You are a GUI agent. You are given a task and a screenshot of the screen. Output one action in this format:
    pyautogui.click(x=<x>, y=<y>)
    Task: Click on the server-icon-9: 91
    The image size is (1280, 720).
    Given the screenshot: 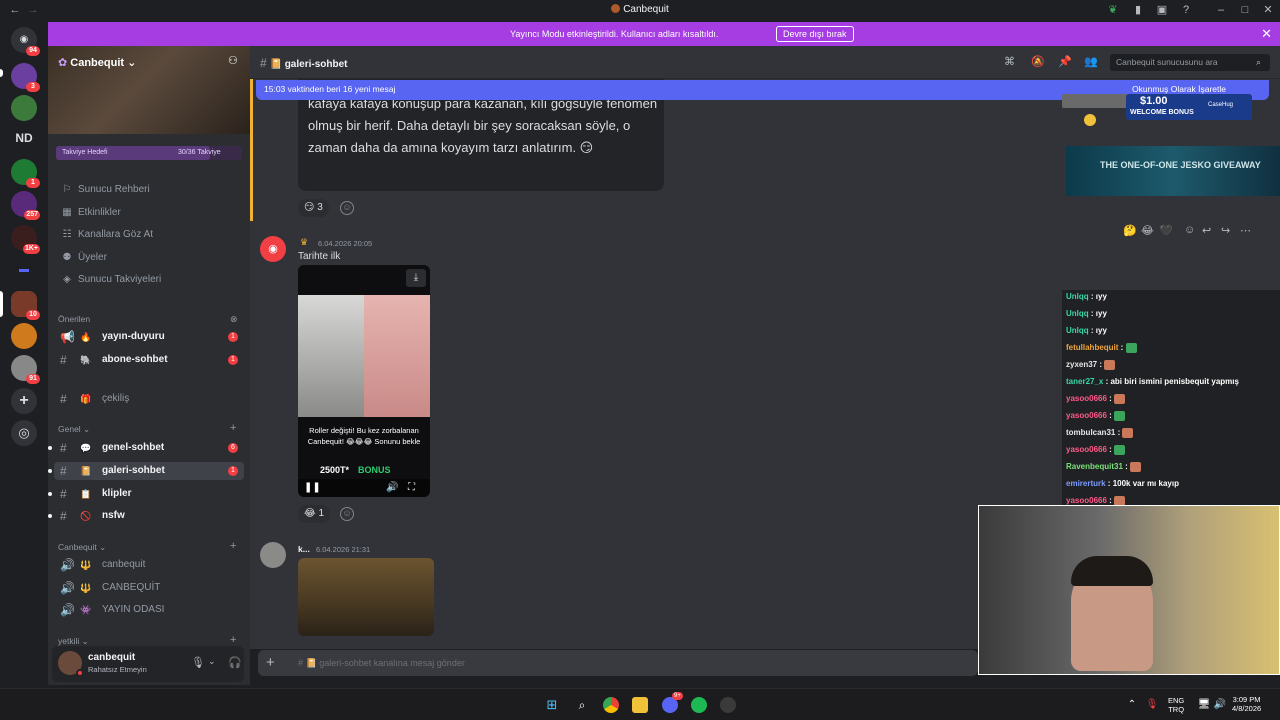 What is the action you would take?
    pyautogui.click(x=25, y=369)
    